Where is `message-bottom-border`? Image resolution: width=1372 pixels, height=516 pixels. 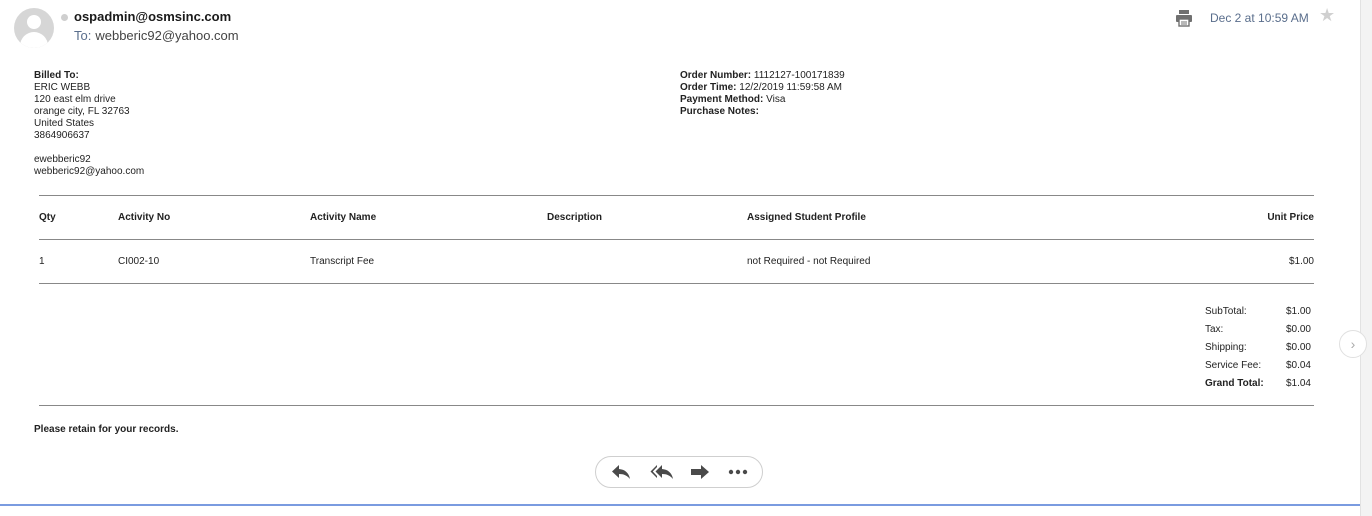
message-bottom-border is located at coordinates (680, 505).